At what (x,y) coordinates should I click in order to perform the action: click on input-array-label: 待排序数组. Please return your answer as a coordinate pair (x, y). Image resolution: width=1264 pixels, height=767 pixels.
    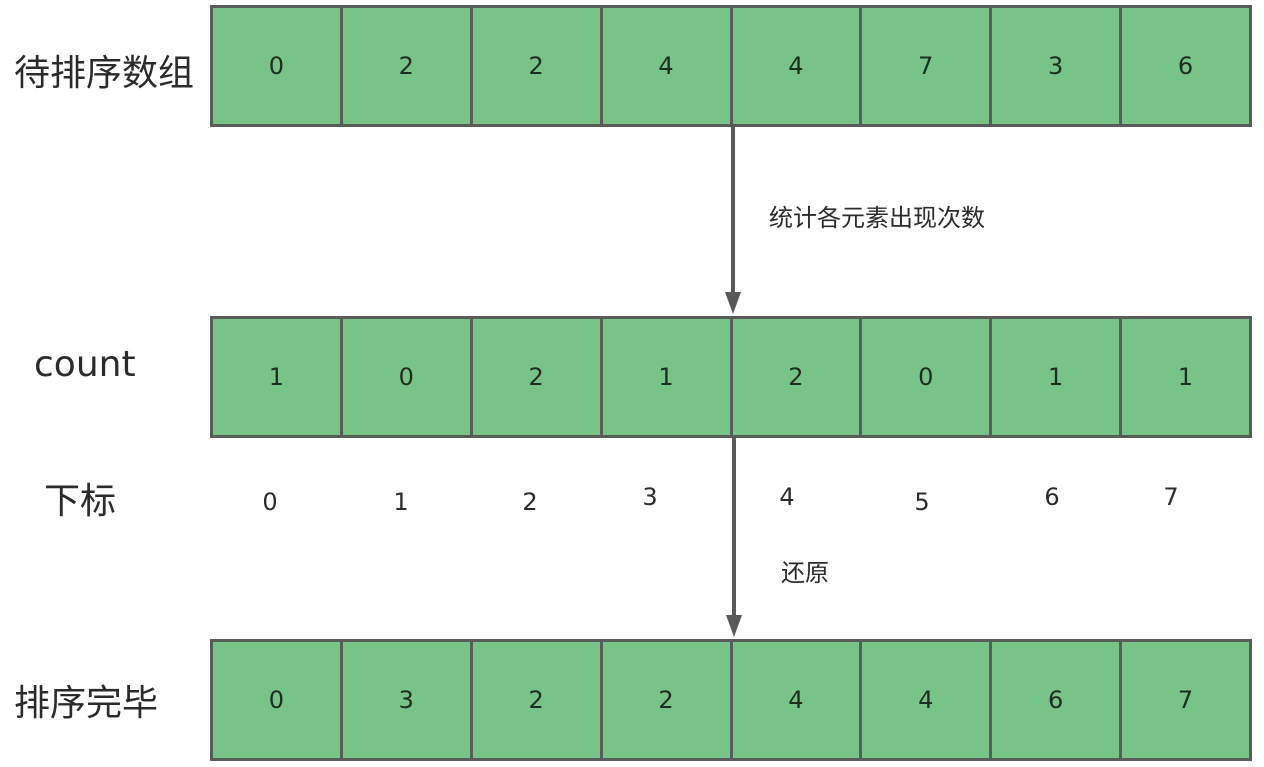
    Looking at the image, I should click on (104, 73).